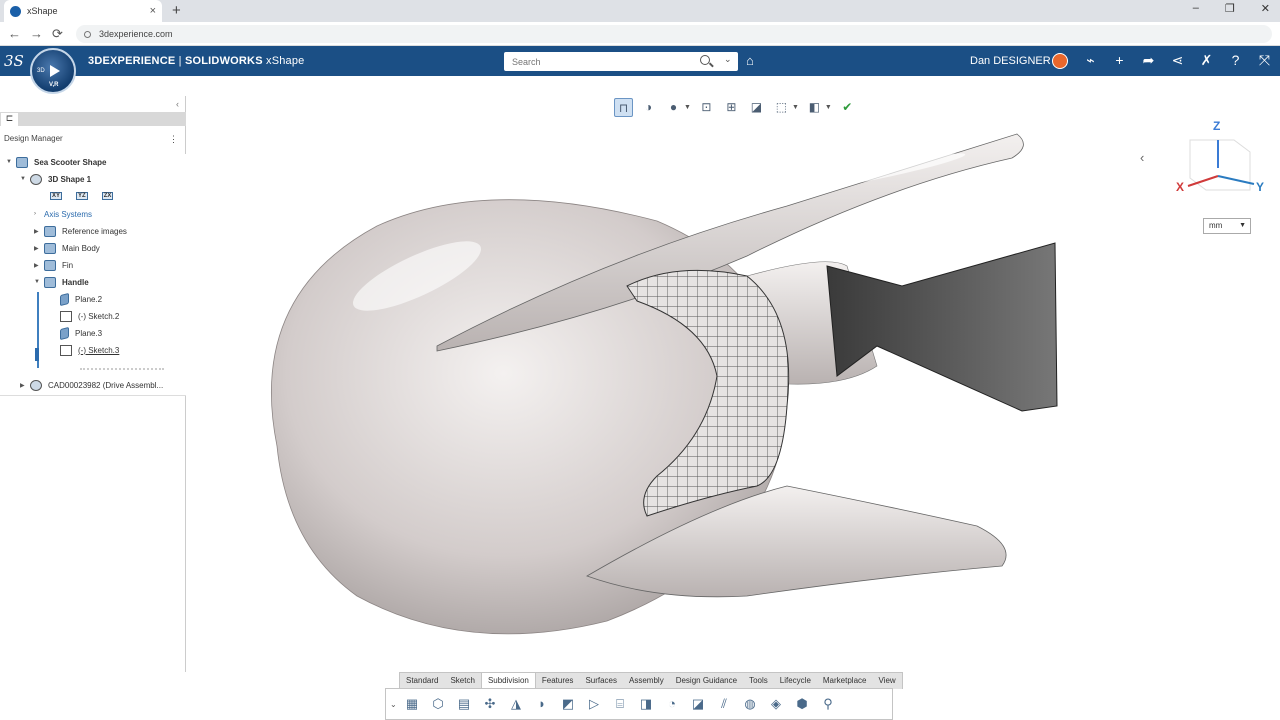  Describe the element at coordinates (176, 10) in the screenshot. I see `new-tab-button: +` at that location.